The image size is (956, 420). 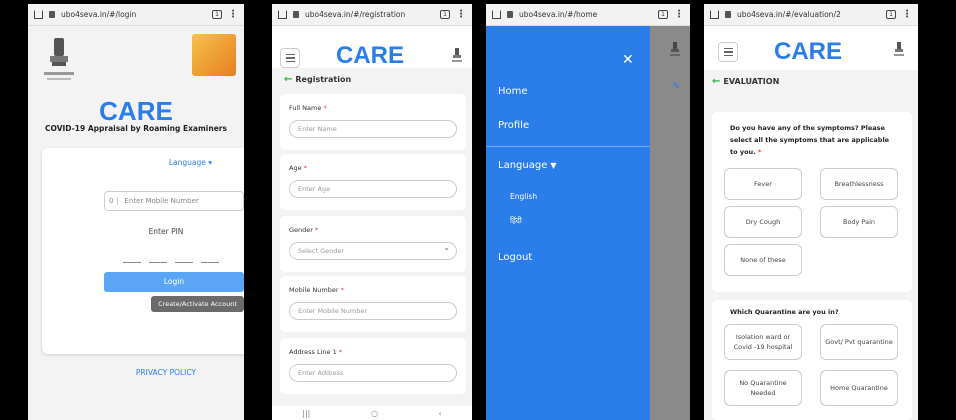 What do you see at coordinates (373, 250) in the screenshot?
I see `gender-select: Select Gender` at bounding box center [373, 250].